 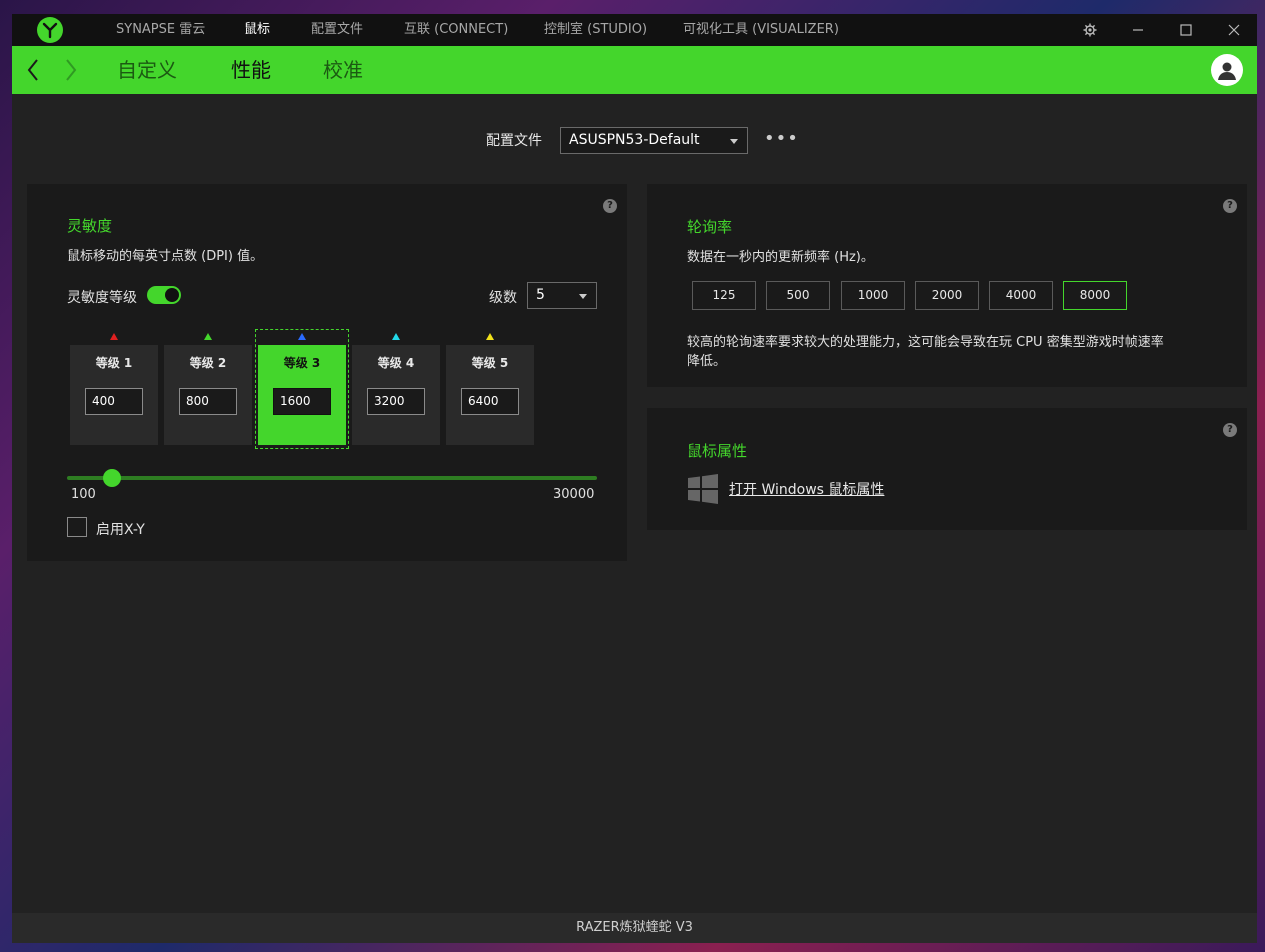 I want to click on stage-card-2: 等级 2 800, so click(x=208, y=395).